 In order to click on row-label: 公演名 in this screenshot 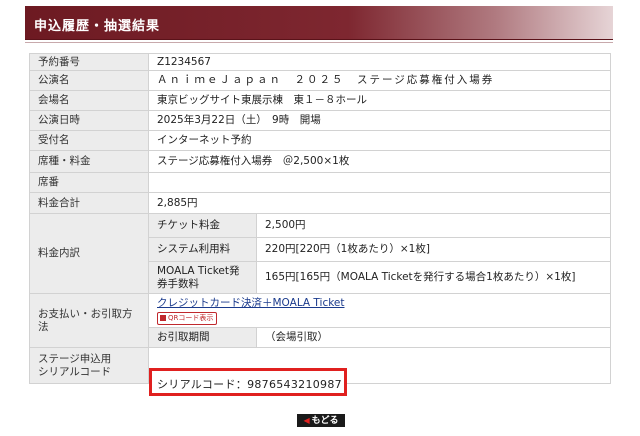, I will do `click(89, 80)`.